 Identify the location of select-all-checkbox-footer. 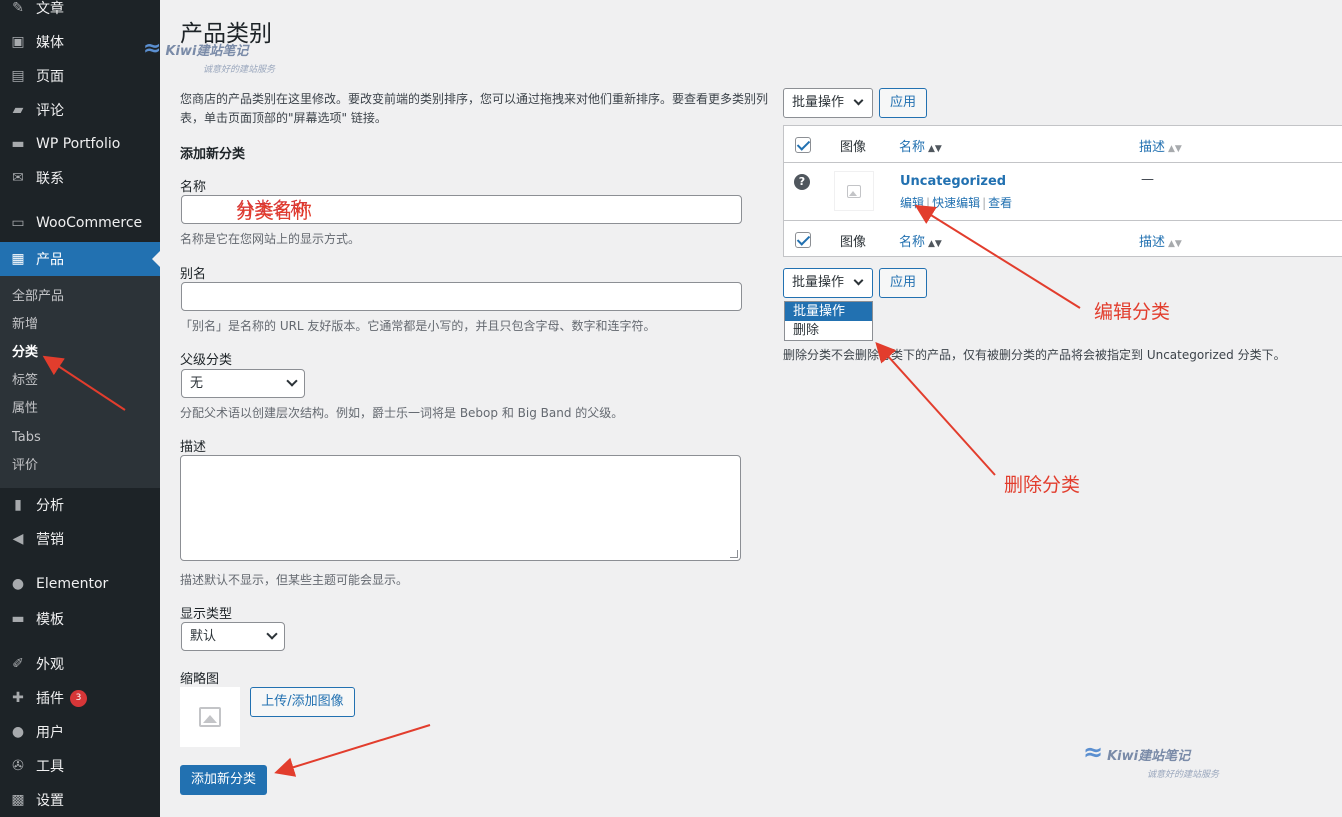
(803, 240).